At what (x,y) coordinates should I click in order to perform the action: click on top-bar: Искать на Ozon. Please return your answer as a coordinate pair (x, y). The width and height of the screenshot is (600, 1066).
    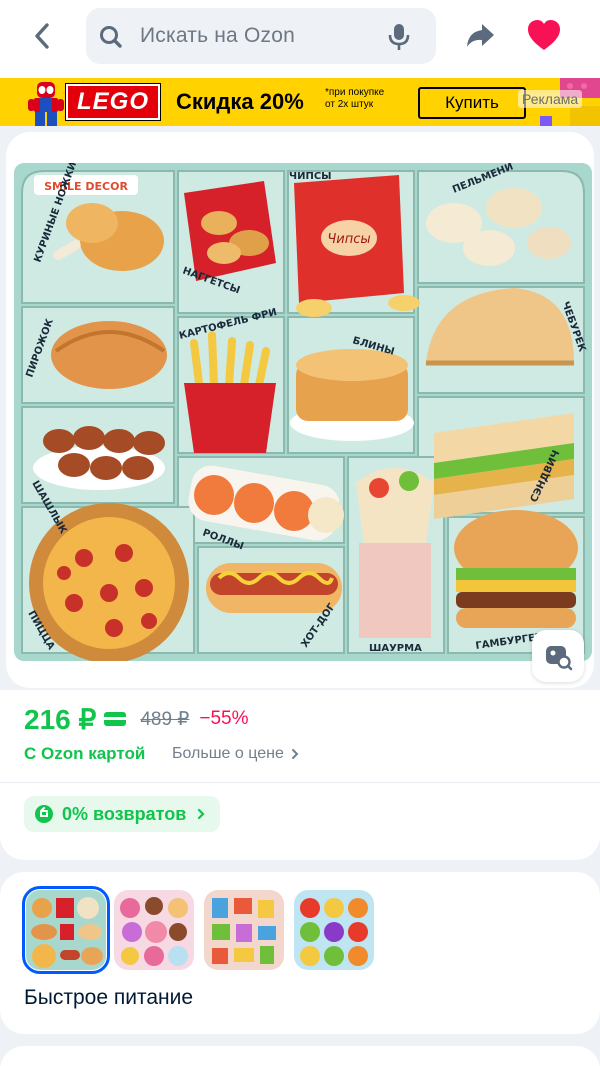
    Looking at the image, I should click on (300, 39).